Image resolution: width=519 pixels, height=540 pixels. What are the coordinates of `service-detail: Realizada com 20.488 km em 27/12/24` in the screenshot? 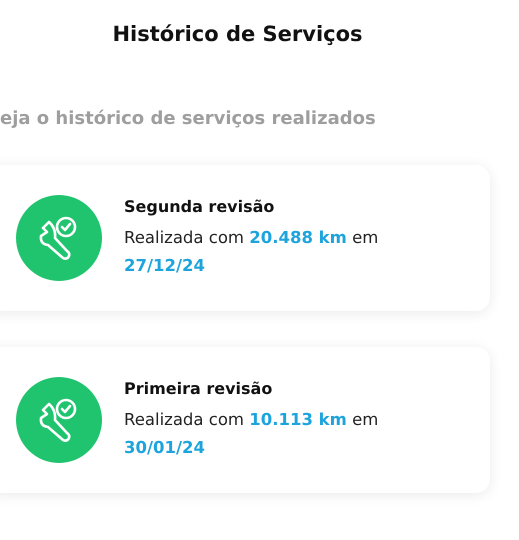 It's located at (252, 251).